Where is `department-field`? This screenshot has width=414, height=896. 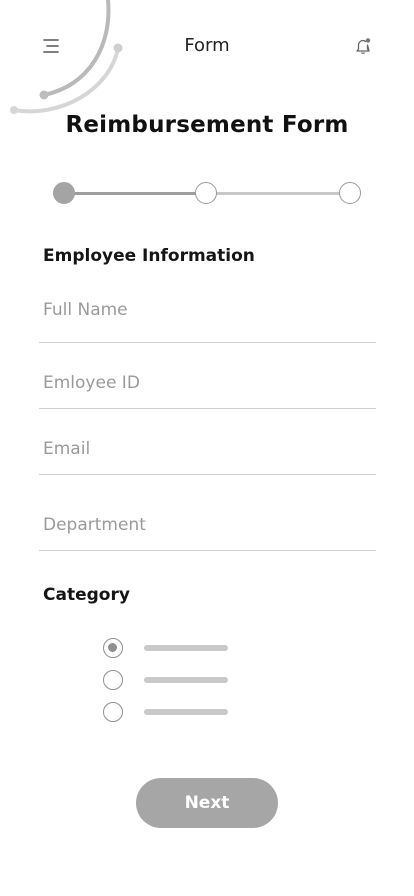 department-field is located at coordinates (207, 529).